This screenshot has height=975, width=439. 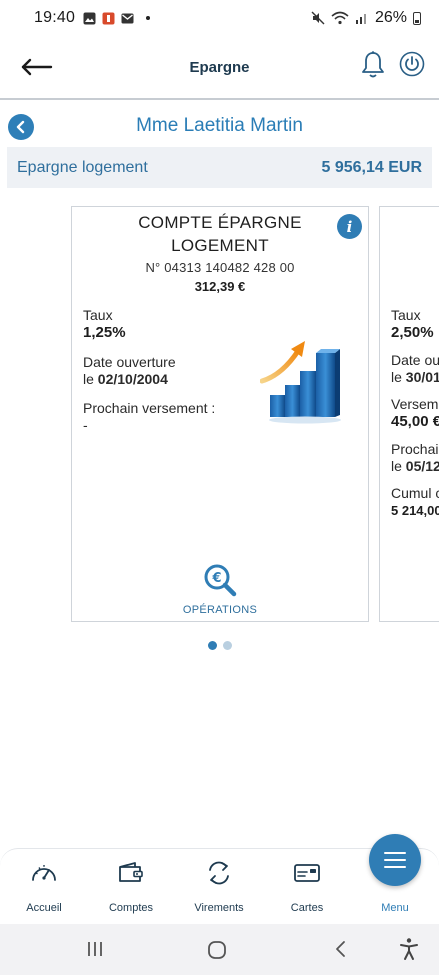 What do you see at coordinates (44, 886) in the screenshot?
I see `nav-accueil: Accueil` at bounding box center [44, 886].